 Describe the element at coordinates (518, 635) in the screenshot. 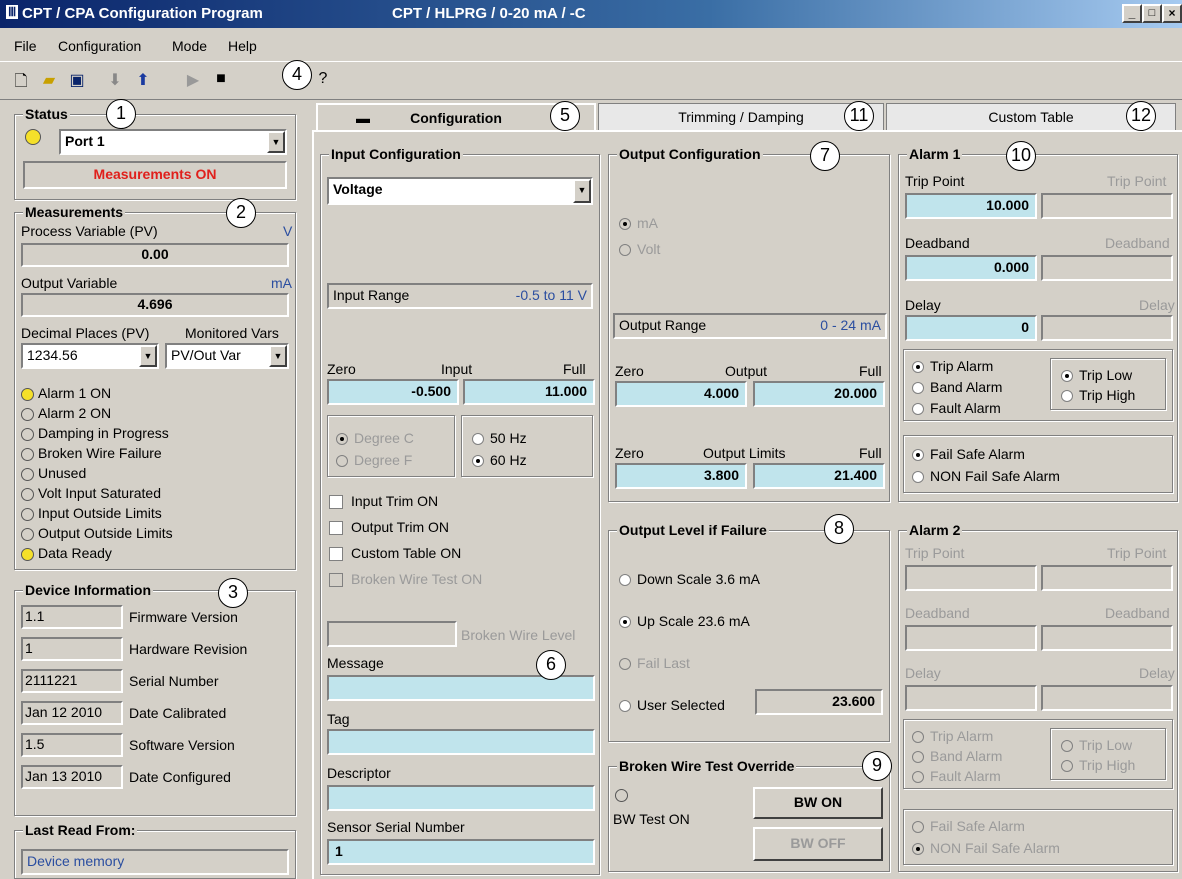

I see `bw-level-label: Broken Wire Level` at that location.